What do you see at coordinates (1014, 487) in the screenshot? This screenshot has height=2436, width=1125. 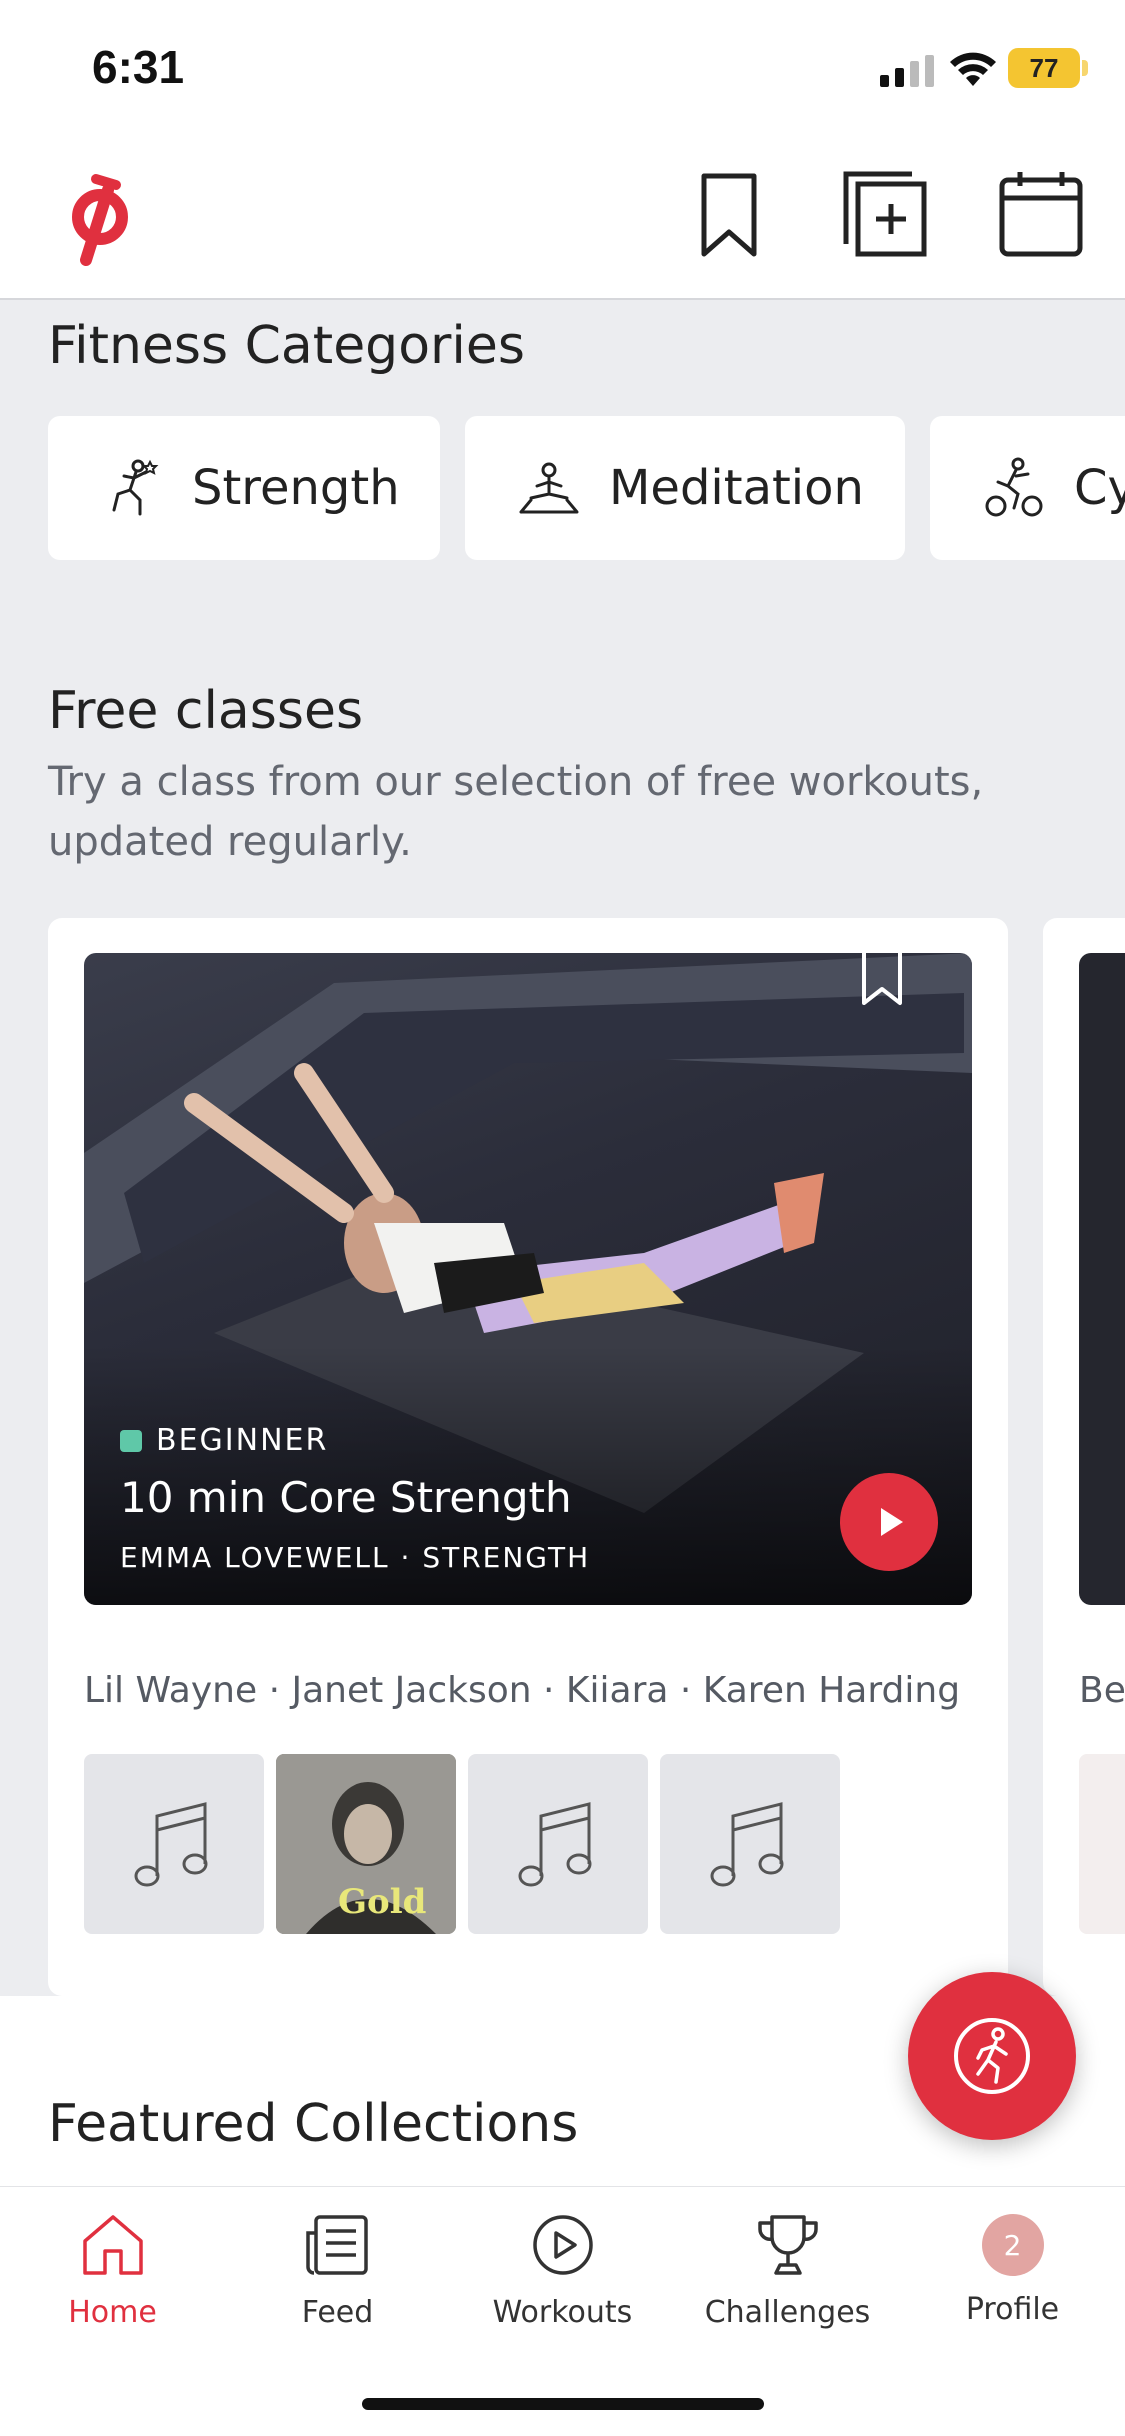 I see `cycling-icon` at bounding box center [1014, 487].